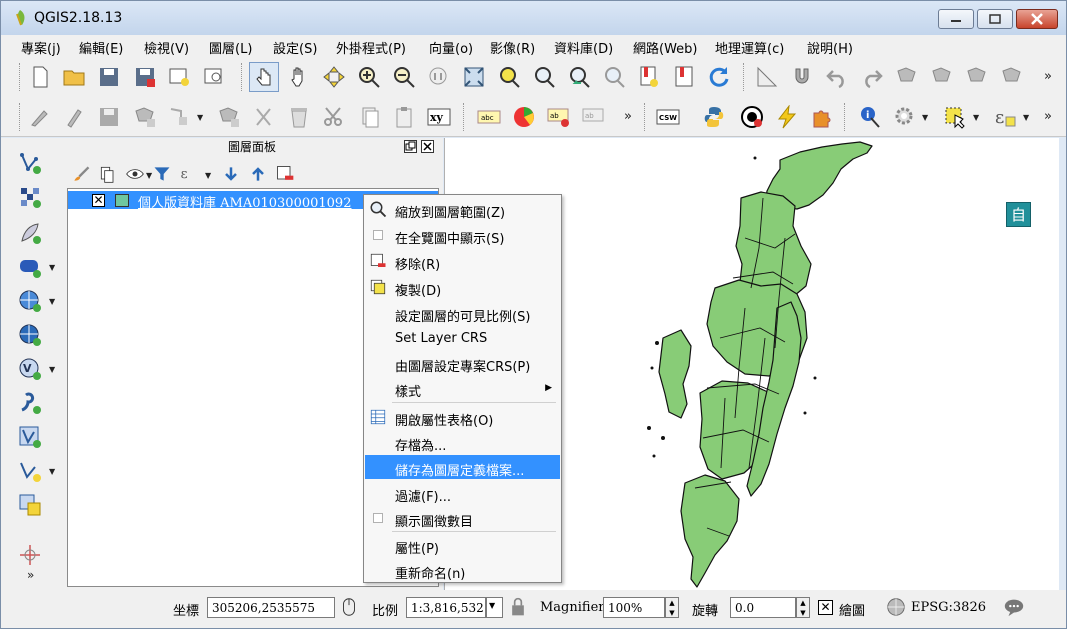 This screenshot has height=629, width=1067. What do you see at coordinates (649, 77) in the screenshot?
I see `new-bookmark-button` at bounding box center [649, 77].